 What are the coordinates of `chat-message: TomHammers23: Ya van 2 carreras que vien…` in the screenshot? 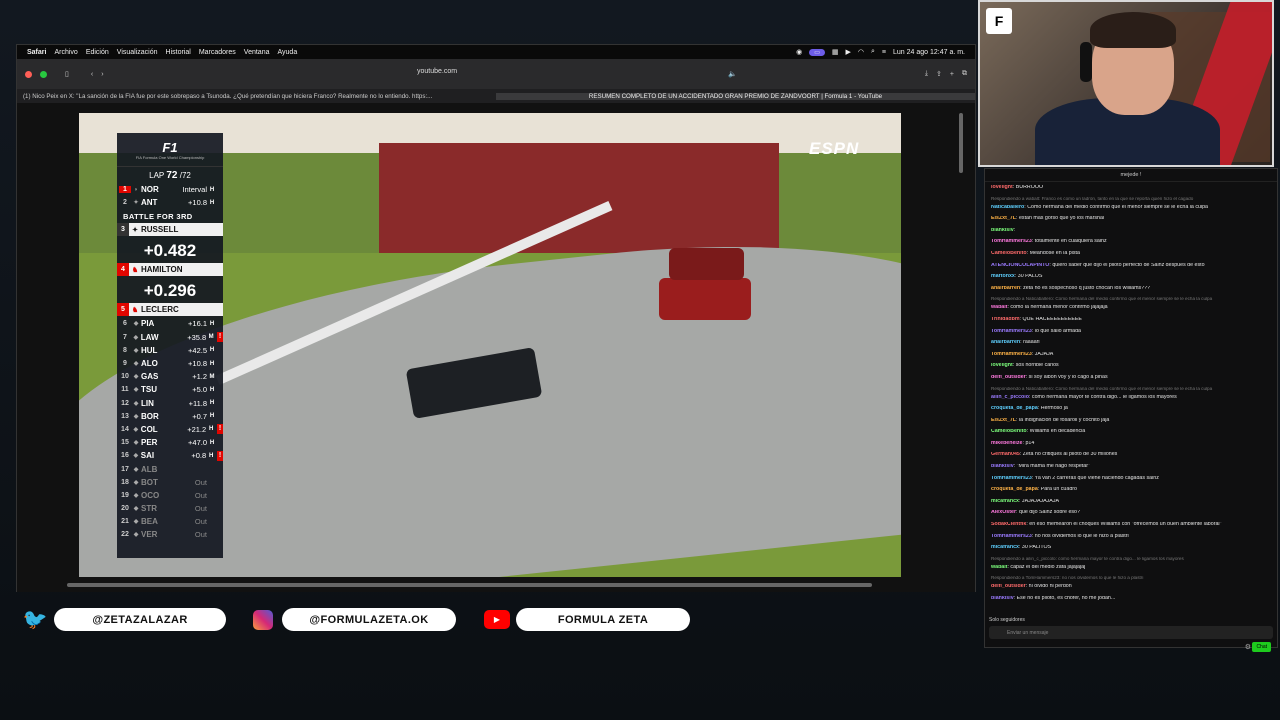 It's located at (1131, 482).